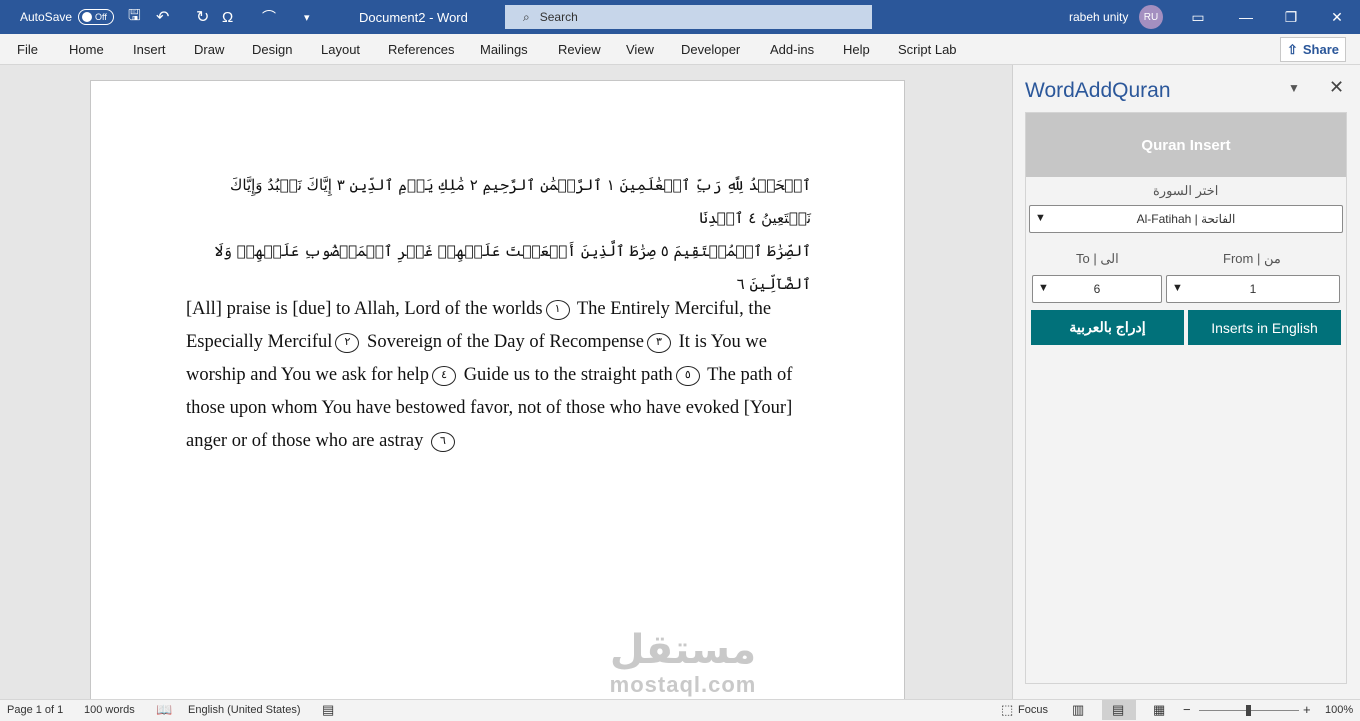 This screenshot has height=721, width=1360. I want to click on shape-icon: ⌒, so click(269, 17).